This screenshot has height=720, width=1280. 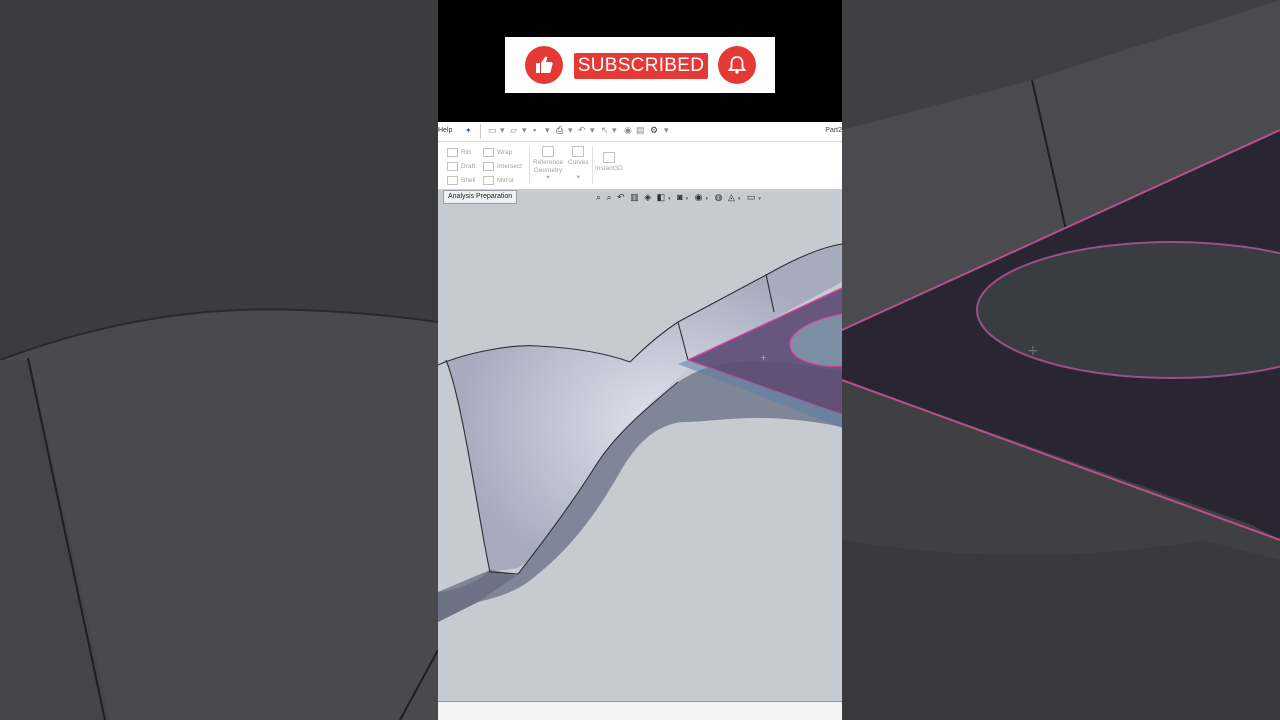 What do you see at coordinates (480, 197) in the screenshot?
I see `tab-analysis-preparation: Analysis Preparation` at bounding box center [480, 197].